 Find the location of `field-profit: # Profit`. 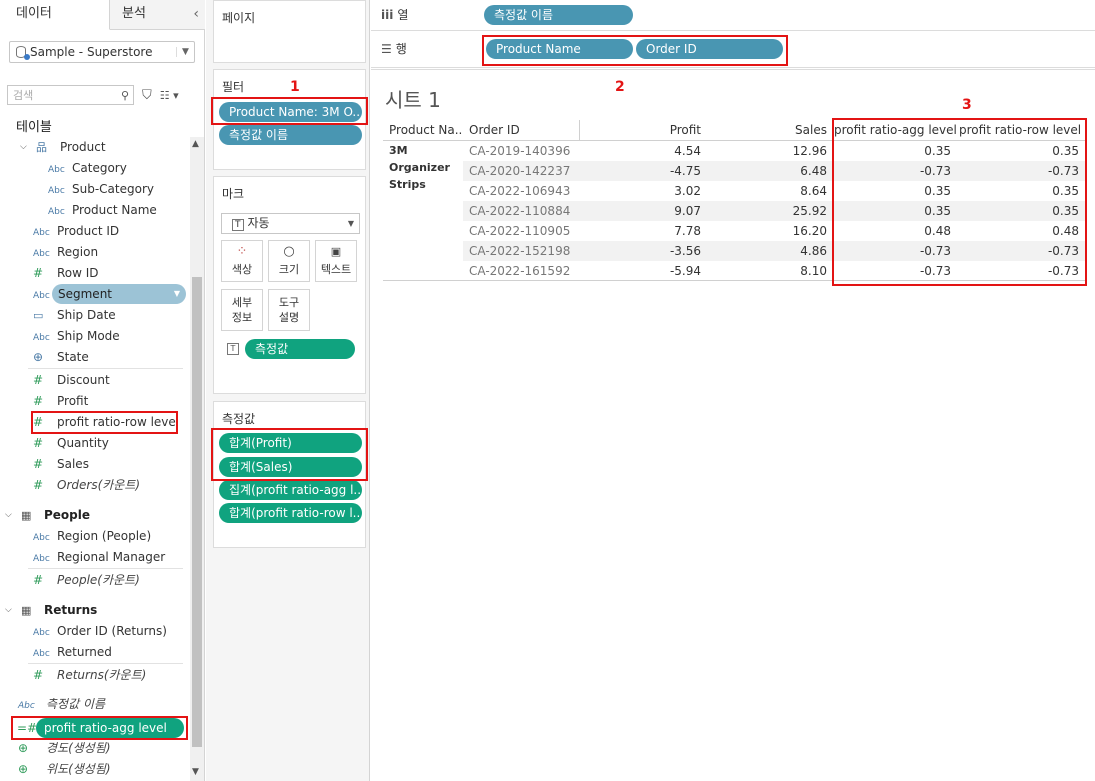

field-profit: # Profit is located at coordinates (60, 401).